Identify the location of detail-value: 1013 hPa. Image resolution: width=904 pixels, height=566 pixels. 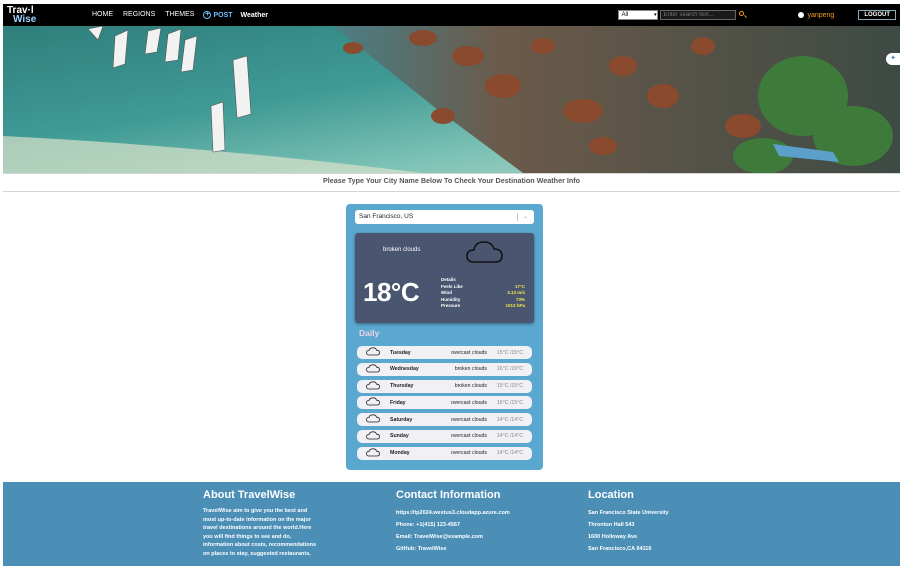
(515, 306).